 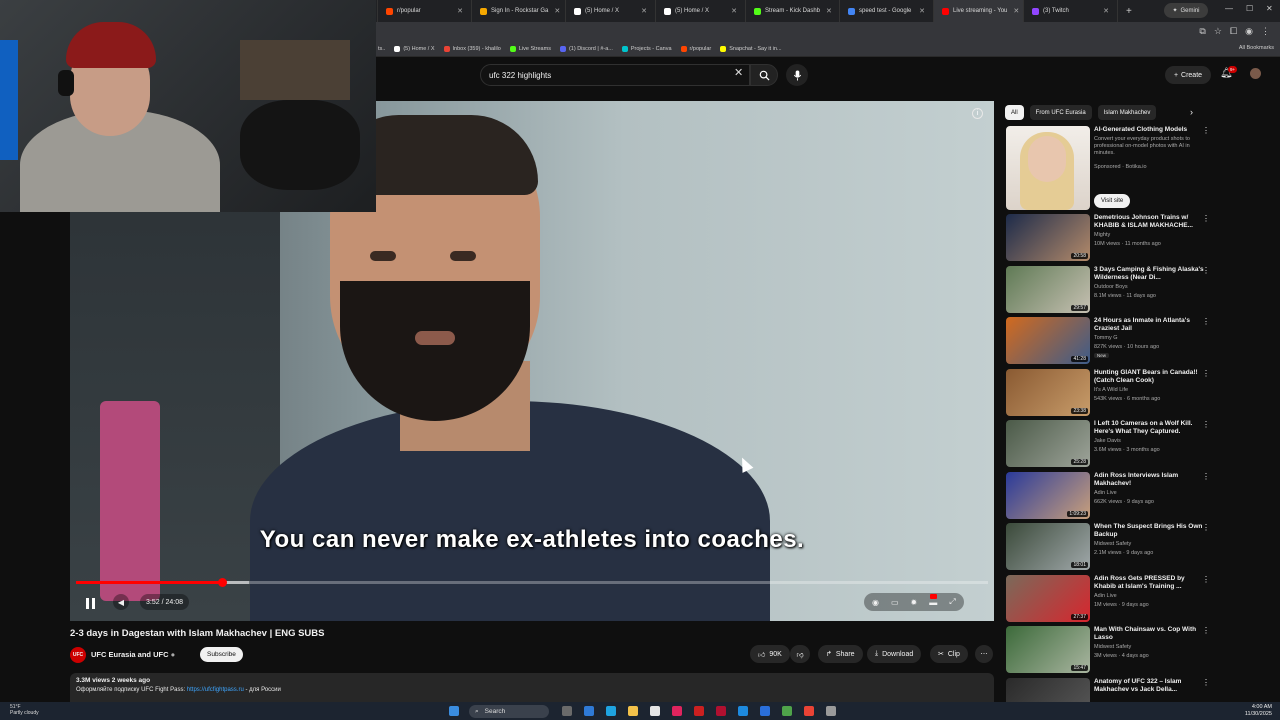 What do you see at coordinates (215, 690) in the screenshot?
I see `description-link: https://ufcfightpass.ru` at bounding box center [215, 690].